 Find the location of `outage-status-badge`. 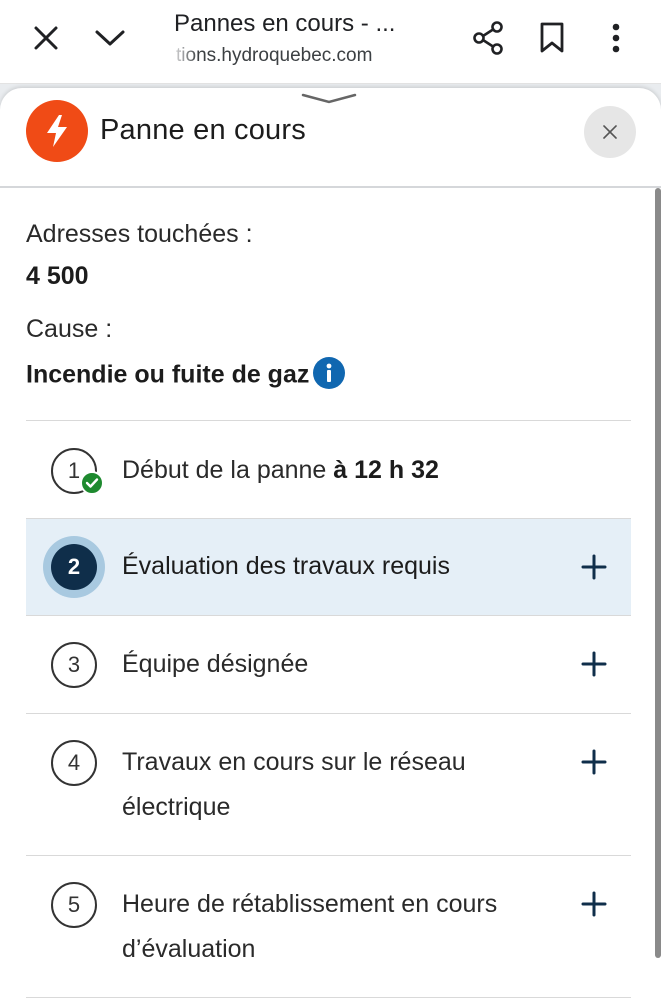

outage-status-badge is located at coordinates (57, 131).